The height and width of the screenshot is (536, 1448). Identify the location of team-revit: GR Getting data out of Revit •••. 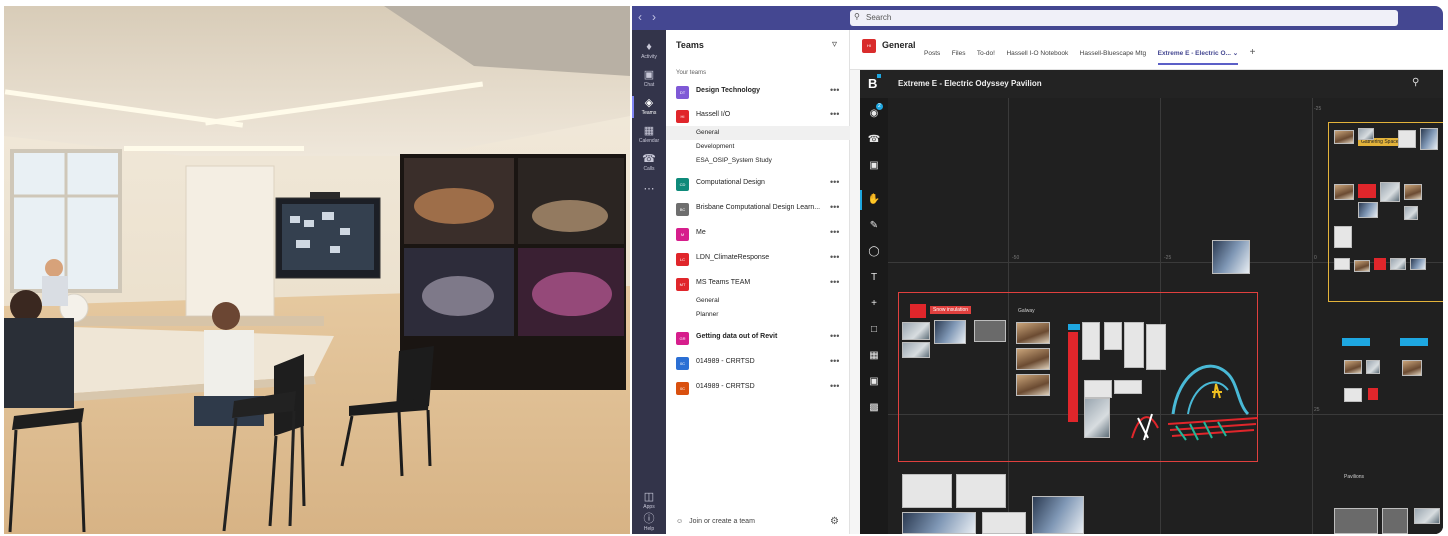
(758, 338).